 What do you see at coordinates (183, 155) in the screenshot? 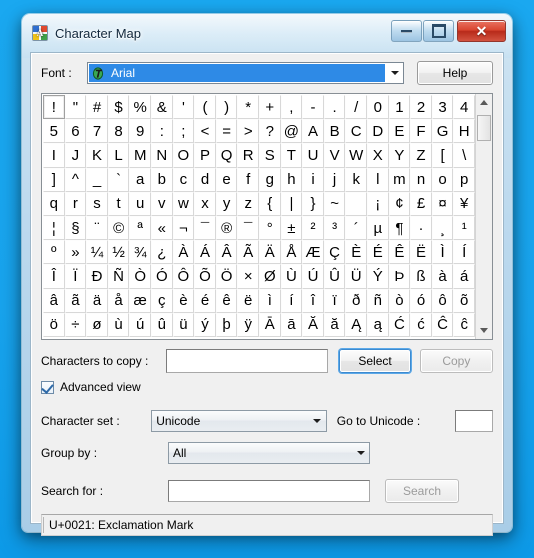
I see `character-cell: O` at bounding box center [183, 155].